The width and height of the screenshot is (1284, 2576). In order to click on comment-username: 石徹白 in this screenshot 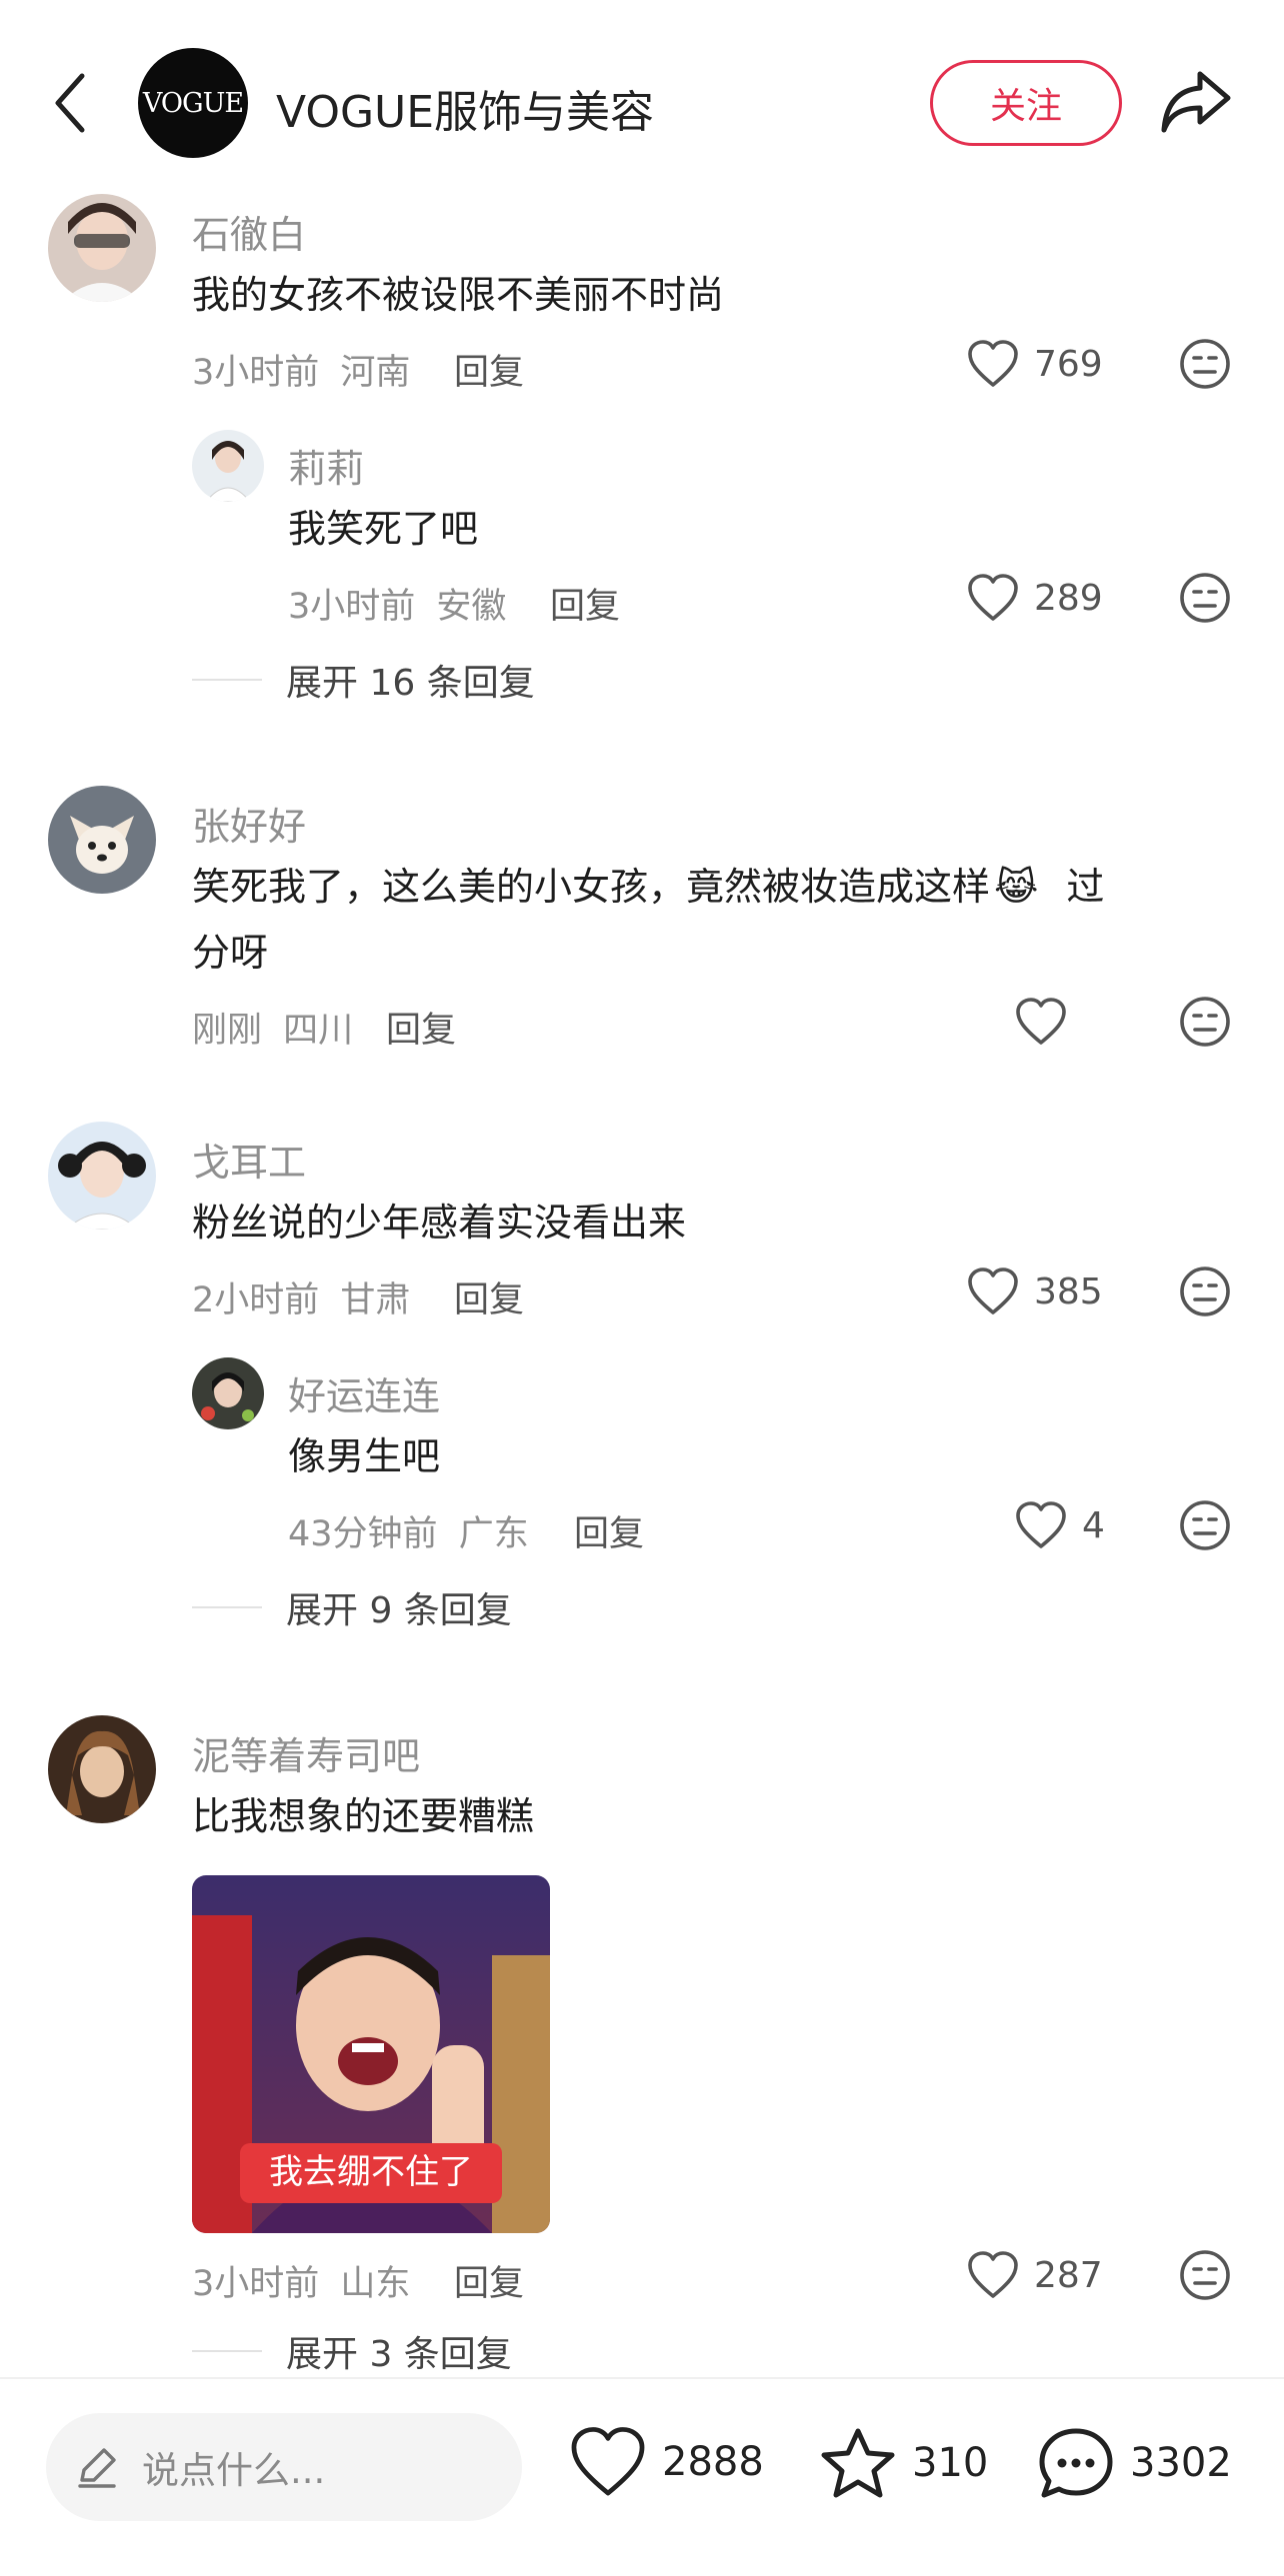, I will do `click(249, 232)`.